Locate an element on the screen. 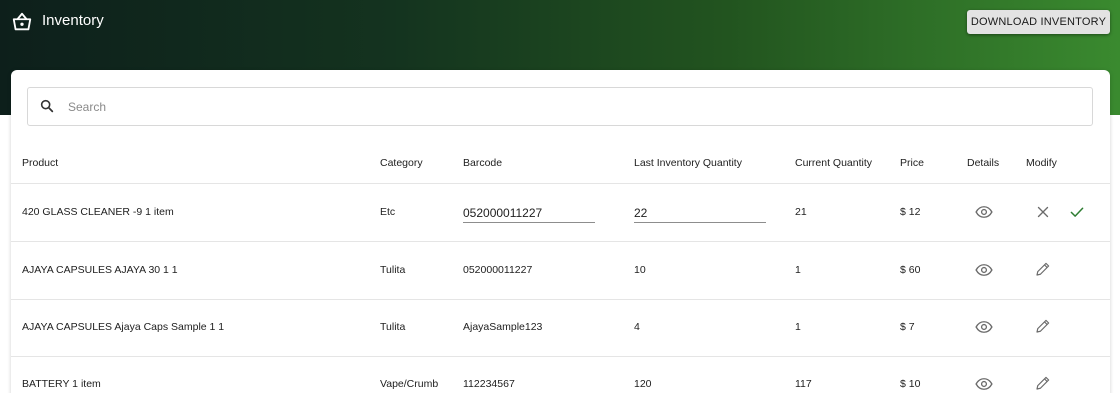 This screenshot has width=1120, height=393. barcode-cell: 052000011227 is located at coordinates (498, 270).